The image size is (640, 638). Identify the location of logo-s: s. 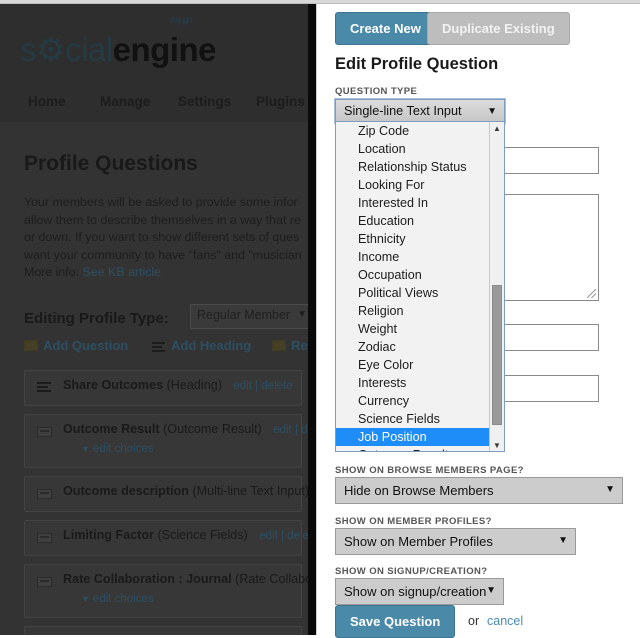
(28, 49).